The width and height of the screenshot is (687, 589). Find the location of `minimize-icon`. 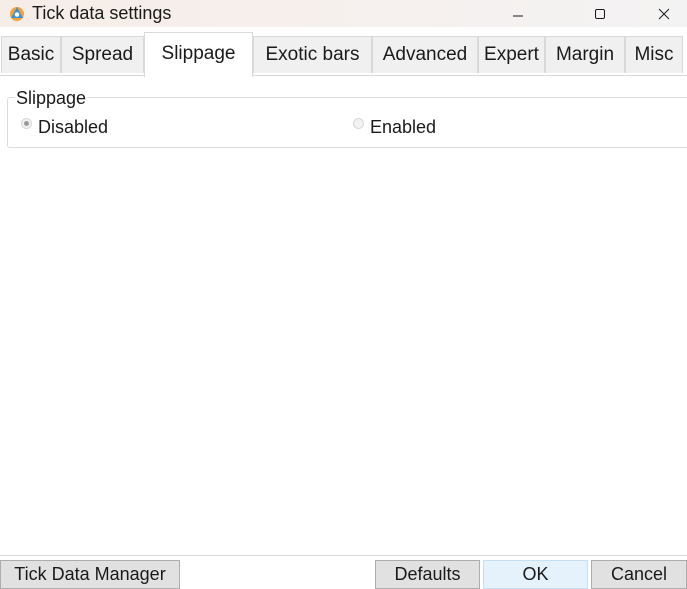

minimize-icon is located at coordinates (518, 15).